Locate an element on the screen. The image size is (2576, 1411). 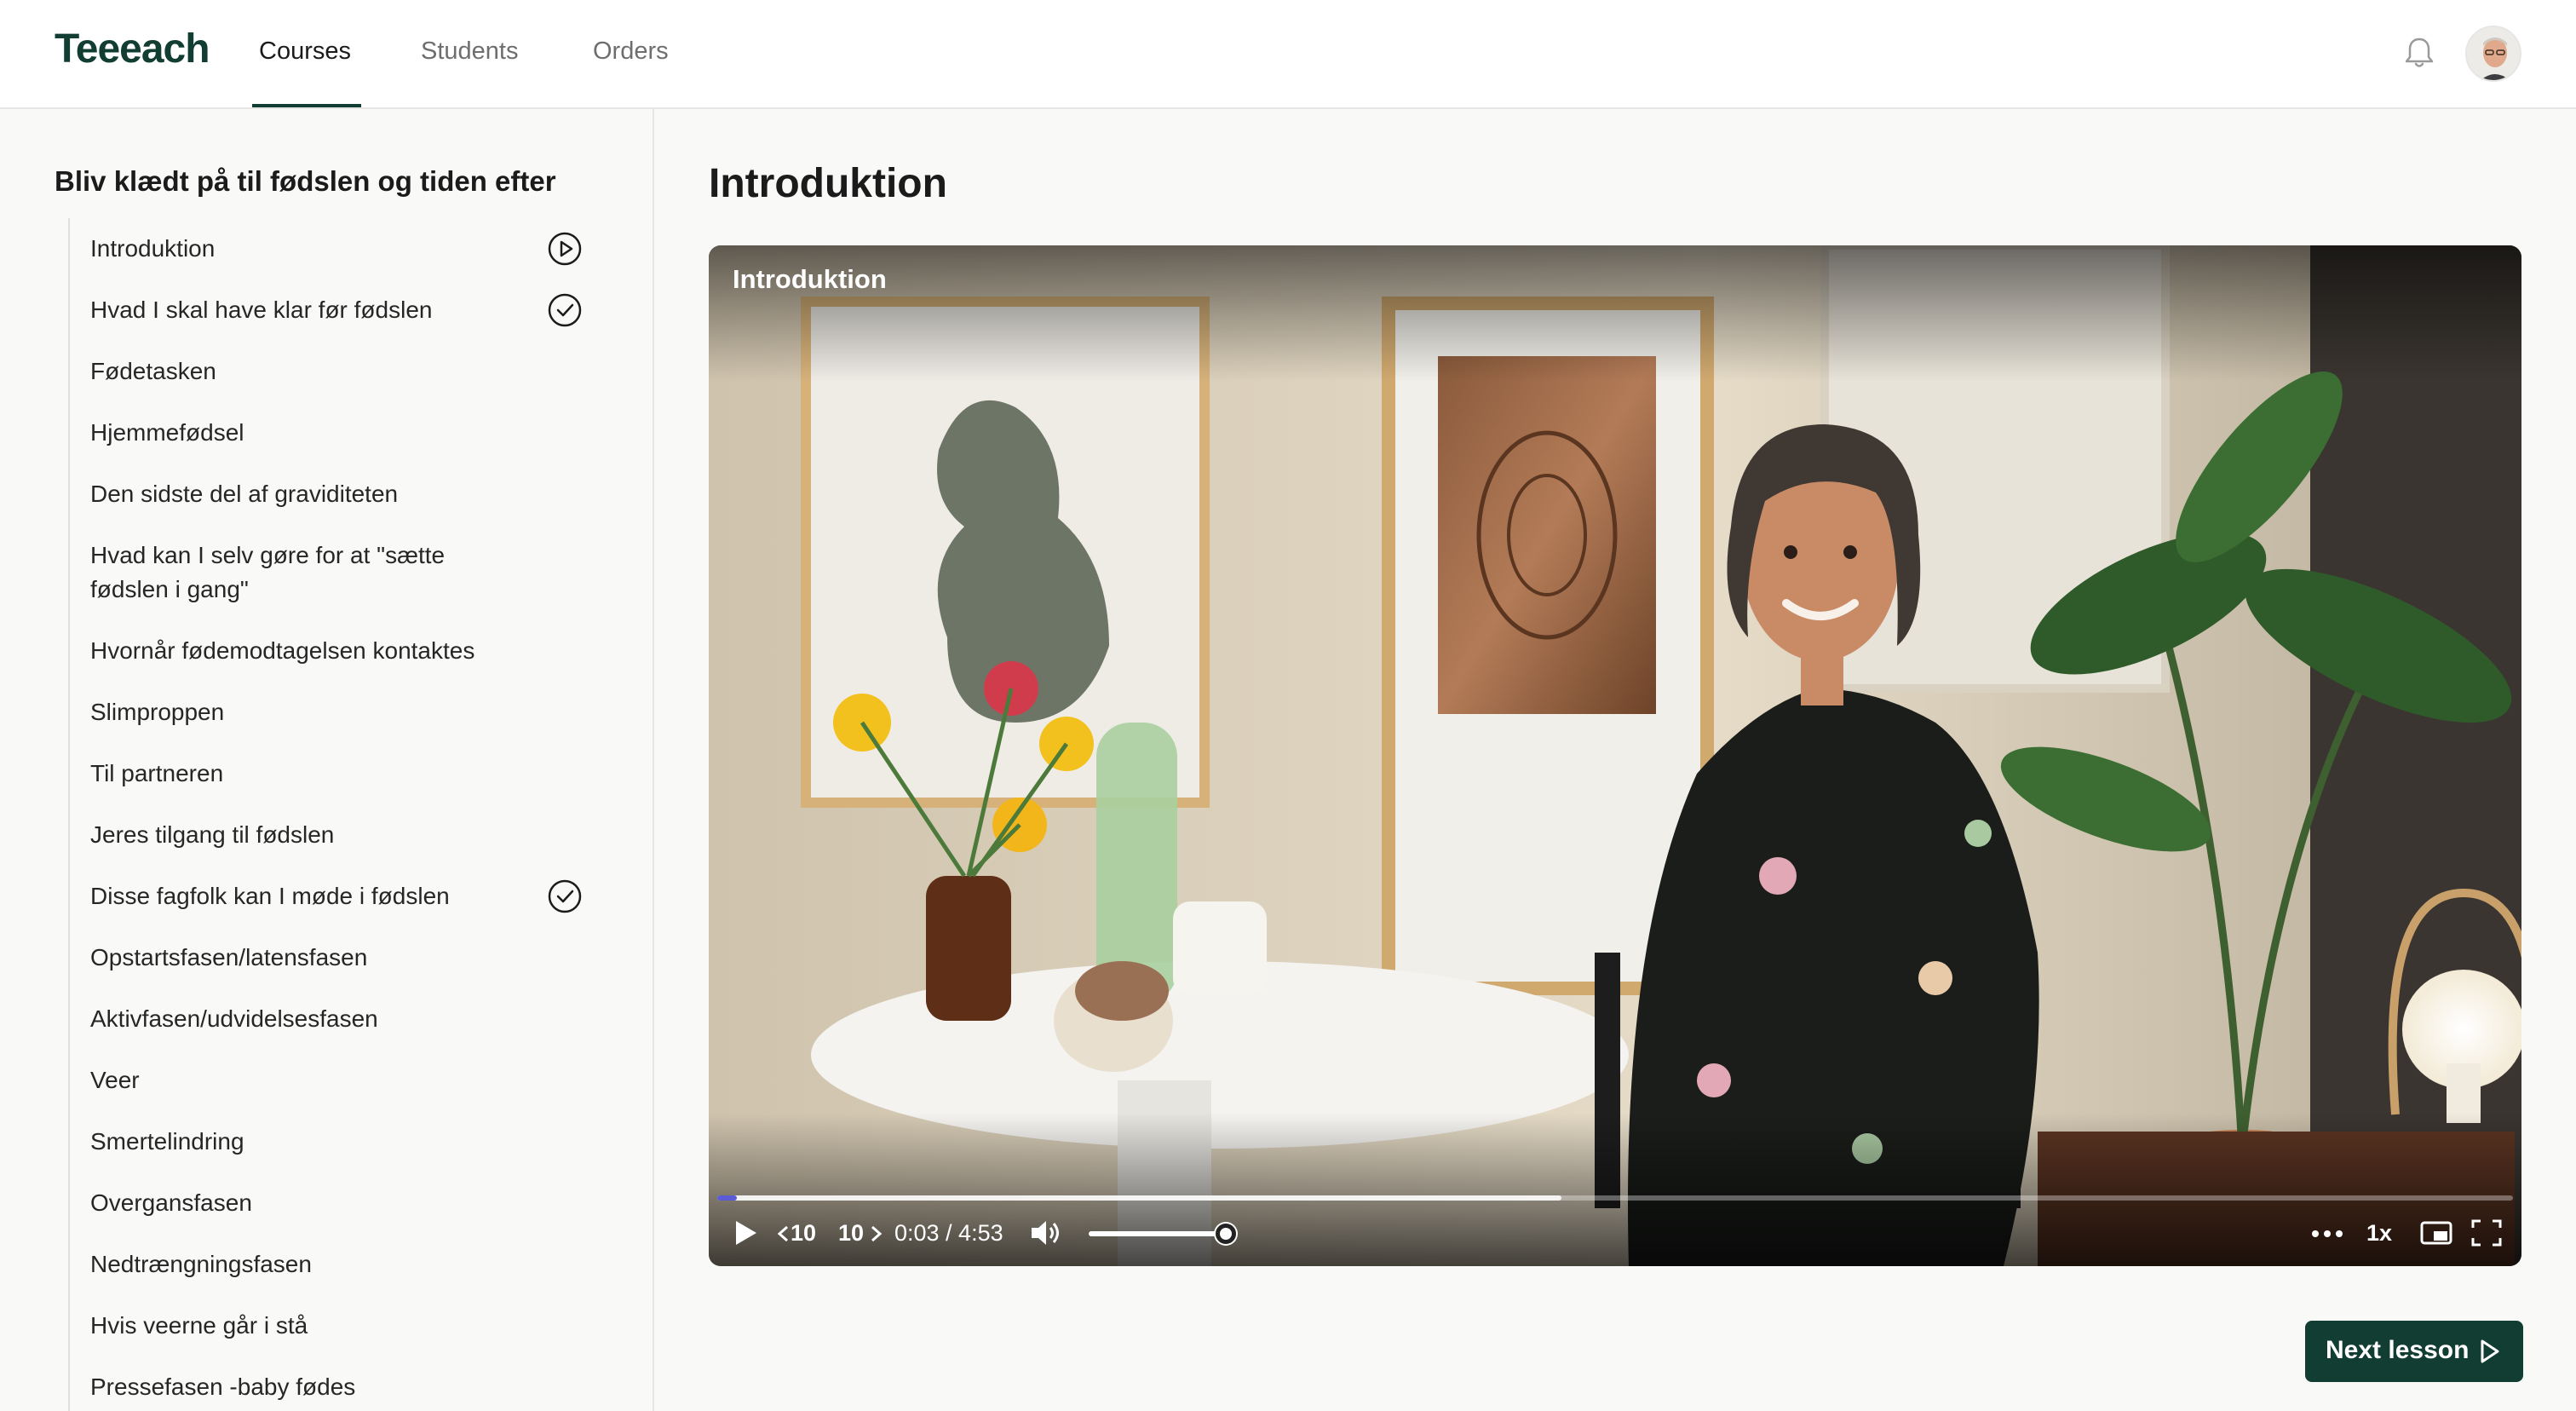
lesson-label: Hvornår fødemodtagelsen kontaktes is located at coordinates (283, 650).